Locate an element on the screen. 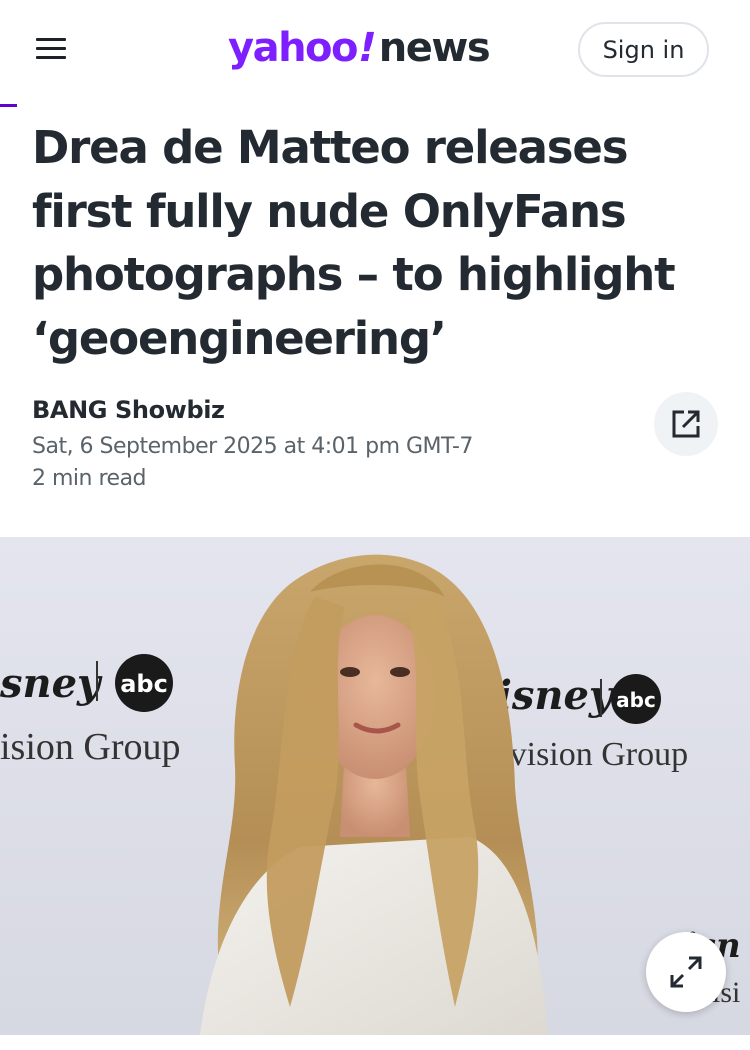 This screenshot has width=750, height=1050. expand-arrows-icon is located at coordinates (686, 972).